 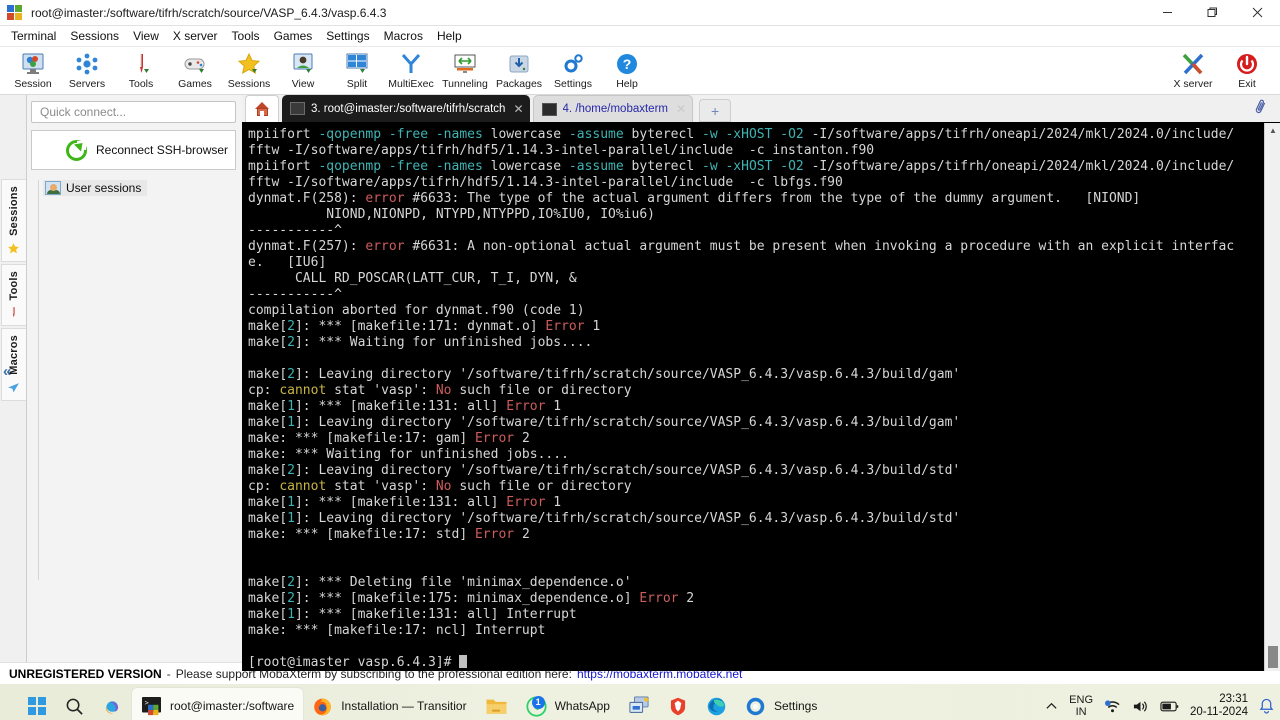 I want to click on view-icon, so click(x=303, y=64).